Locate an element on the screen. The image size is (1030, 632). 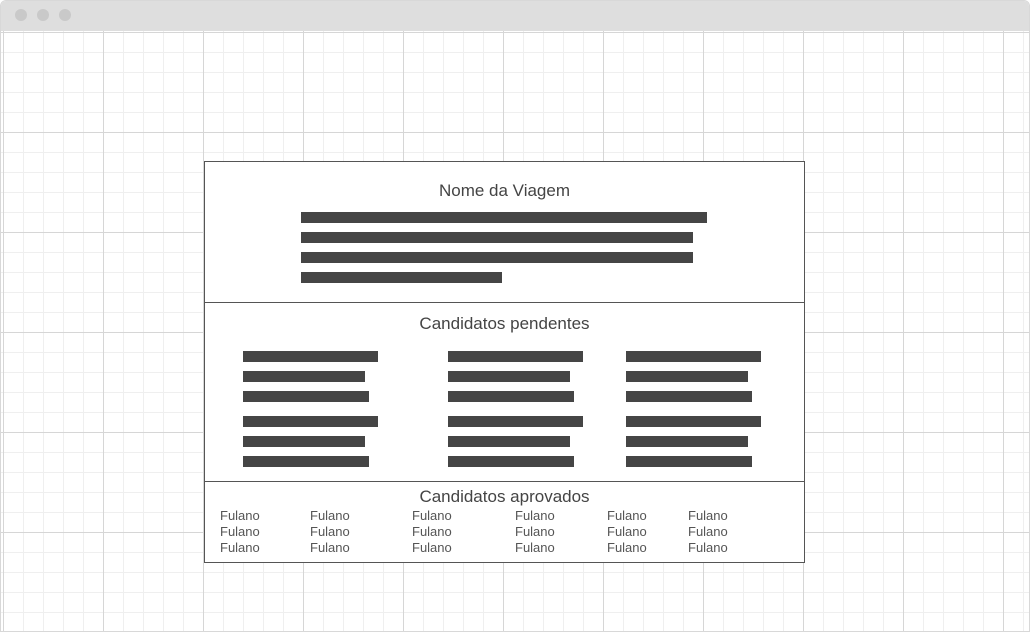
maximize-window-icon is located at coordinates (65, 15).